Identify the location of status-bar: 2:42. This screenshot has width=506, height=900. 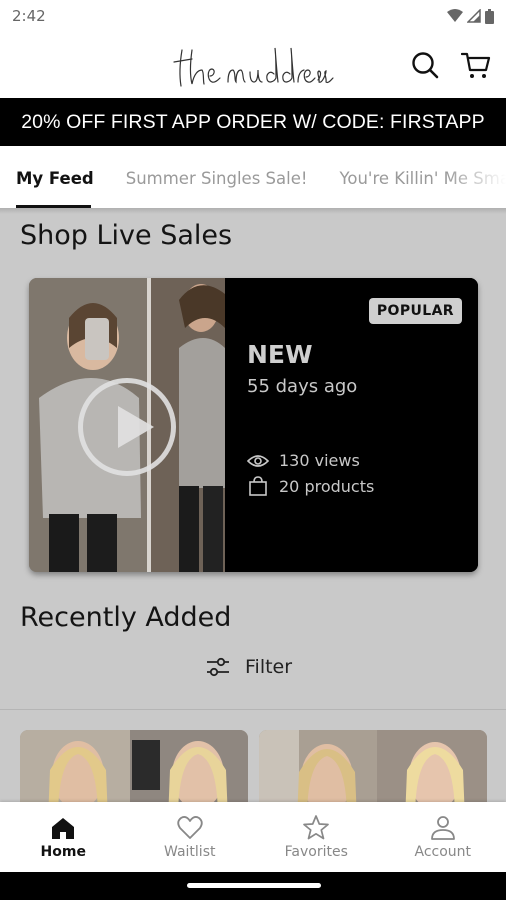
(253, 16).